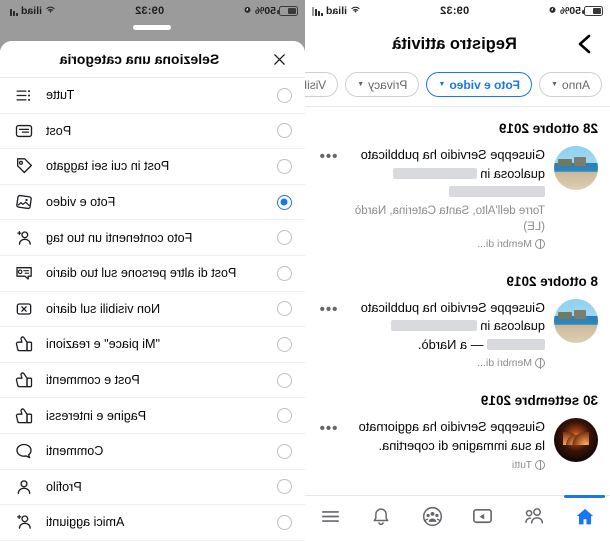  What do you see at coordinates (152, 380) in the screenshot?
I see `category-option-post-e-commenti: Post e commenti` at bounding box center [152, 380].